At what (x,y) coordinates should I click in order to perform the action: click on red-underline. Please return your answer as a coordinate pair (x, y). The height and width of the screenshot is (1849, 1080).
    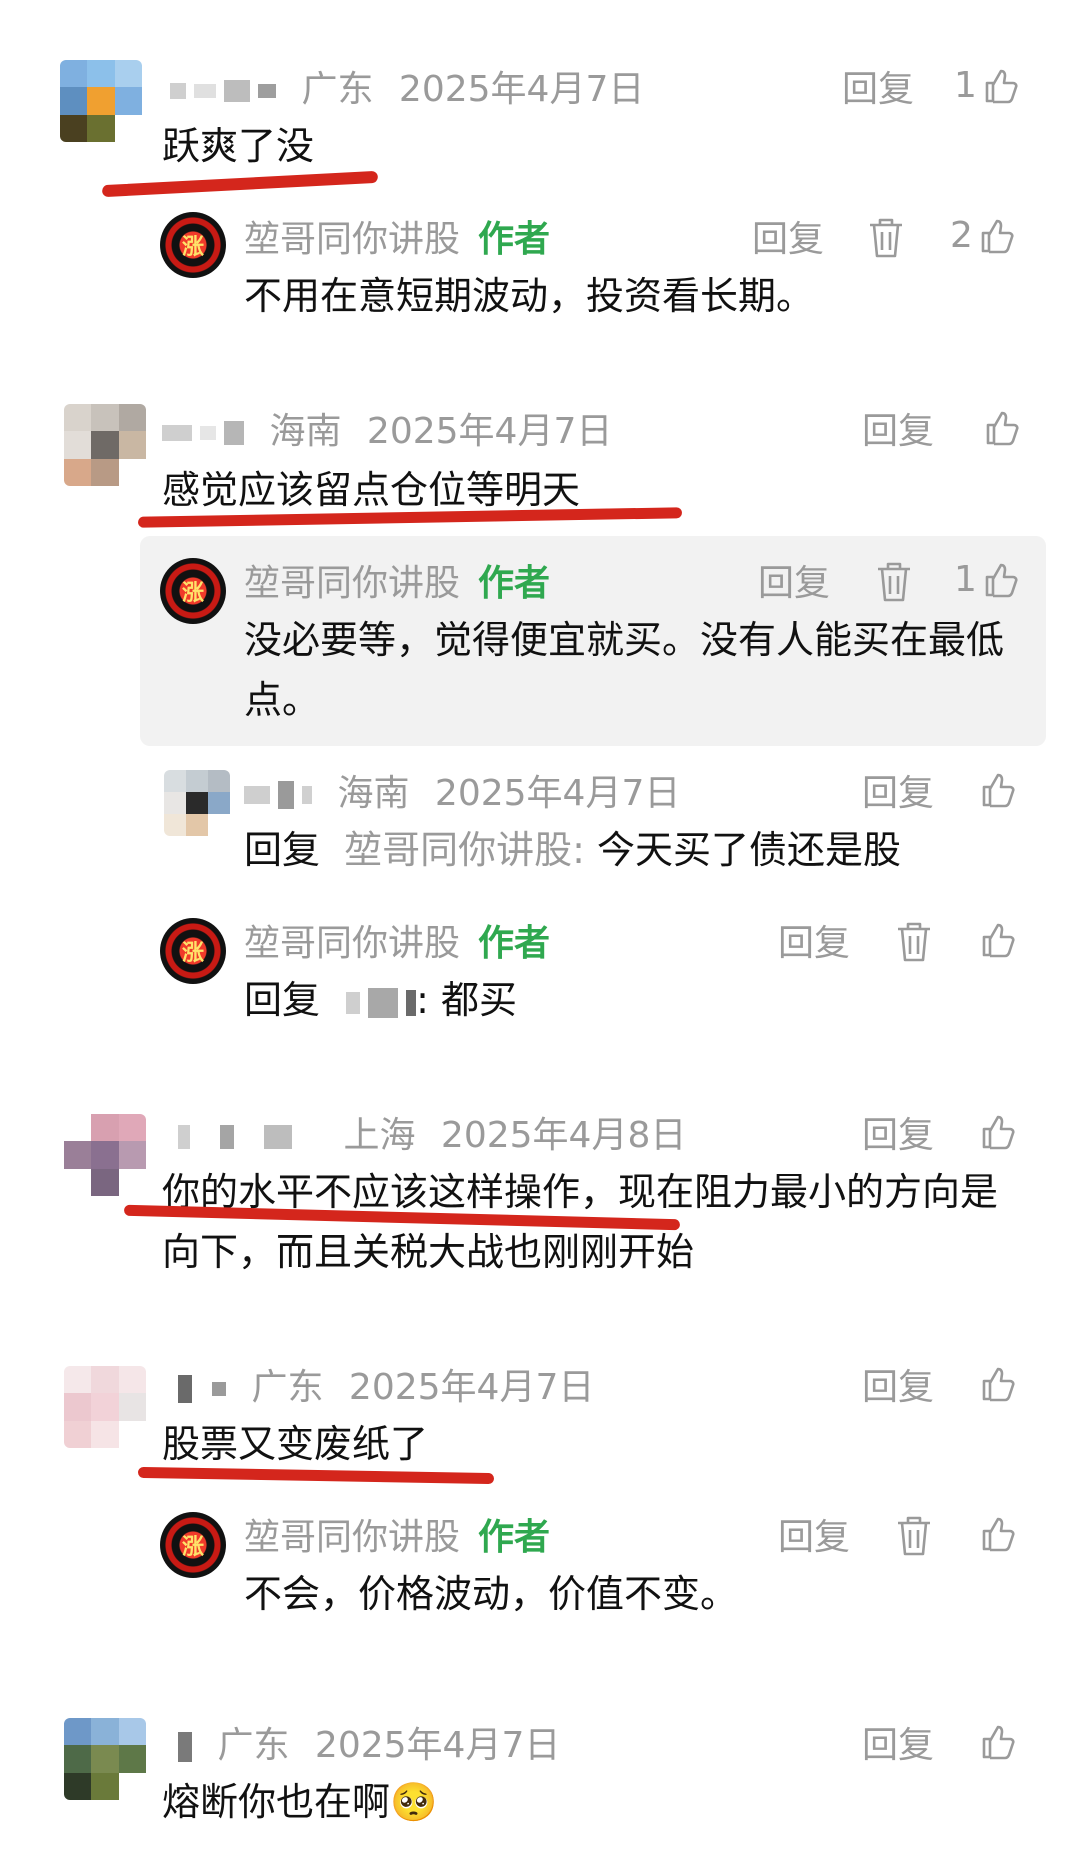
    Looking at the image, I should click on (316, 1475).